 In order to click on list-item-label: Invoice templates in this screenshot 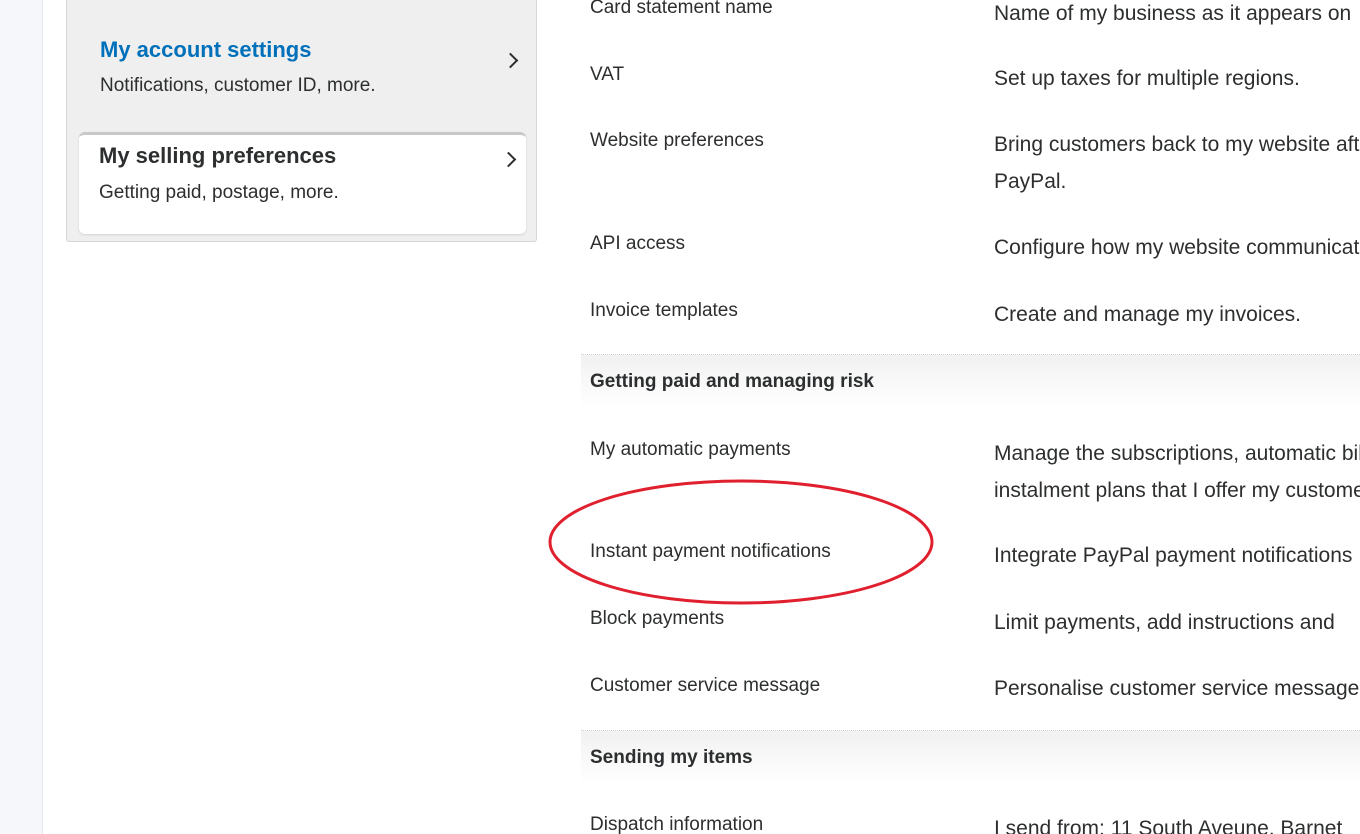, I will do `click(664, 311)`.